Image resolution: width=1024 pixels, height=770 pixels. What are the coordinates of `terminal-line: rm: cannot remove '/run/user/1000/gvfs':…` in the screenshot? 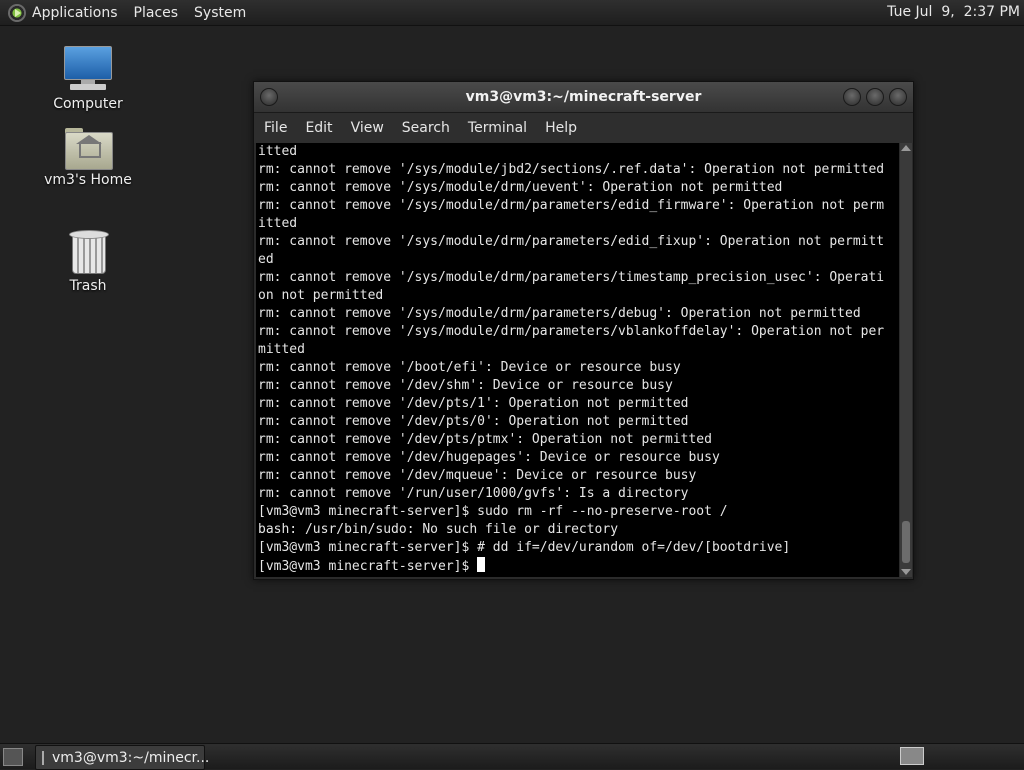 It's located at (473, 493).